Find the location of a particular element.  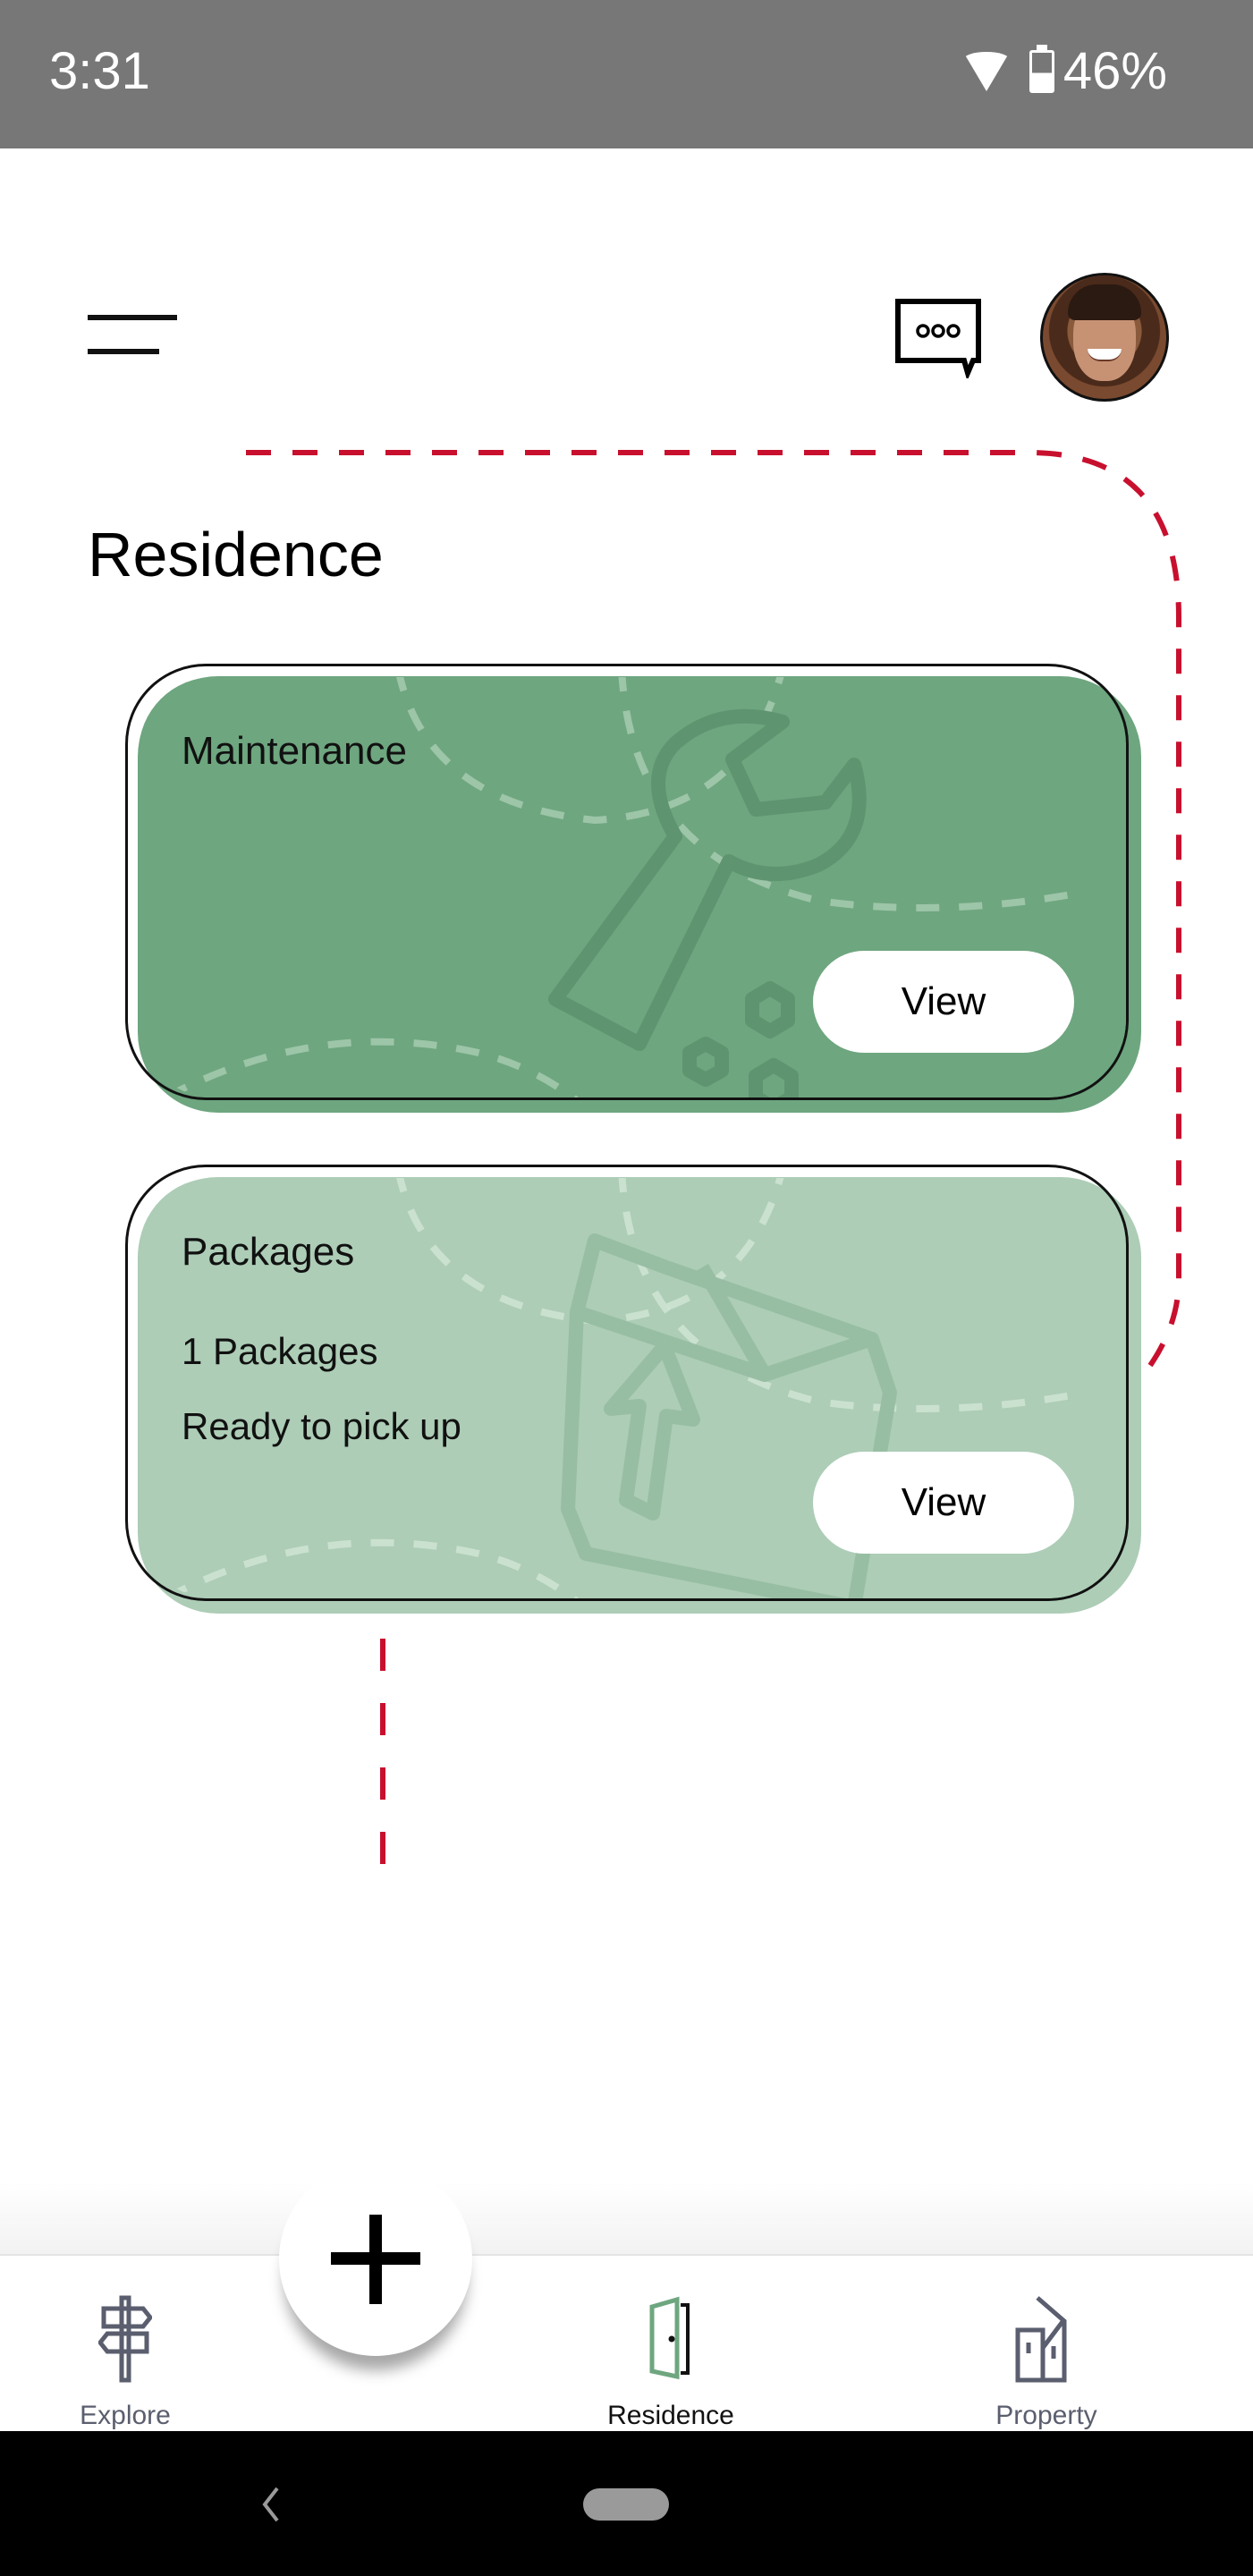

nav-item-residence: Residence is located at coordinates (670, 2362).